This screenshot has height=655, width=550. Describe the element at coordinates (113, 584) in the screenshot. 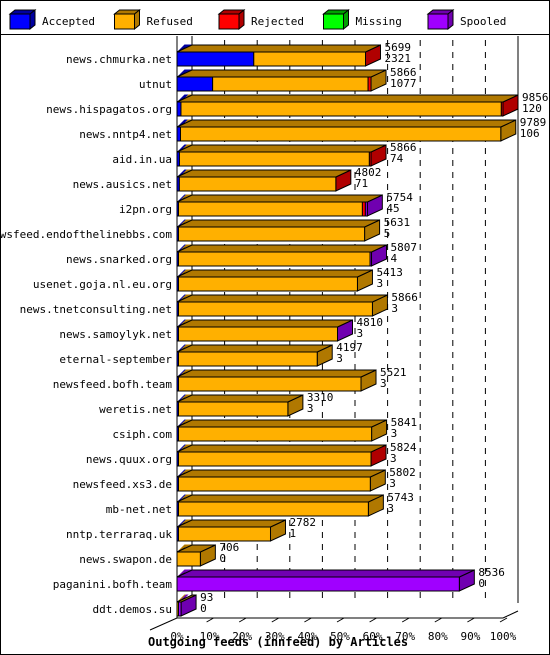

I see `category-label: paganini.bofh.team` at that location.